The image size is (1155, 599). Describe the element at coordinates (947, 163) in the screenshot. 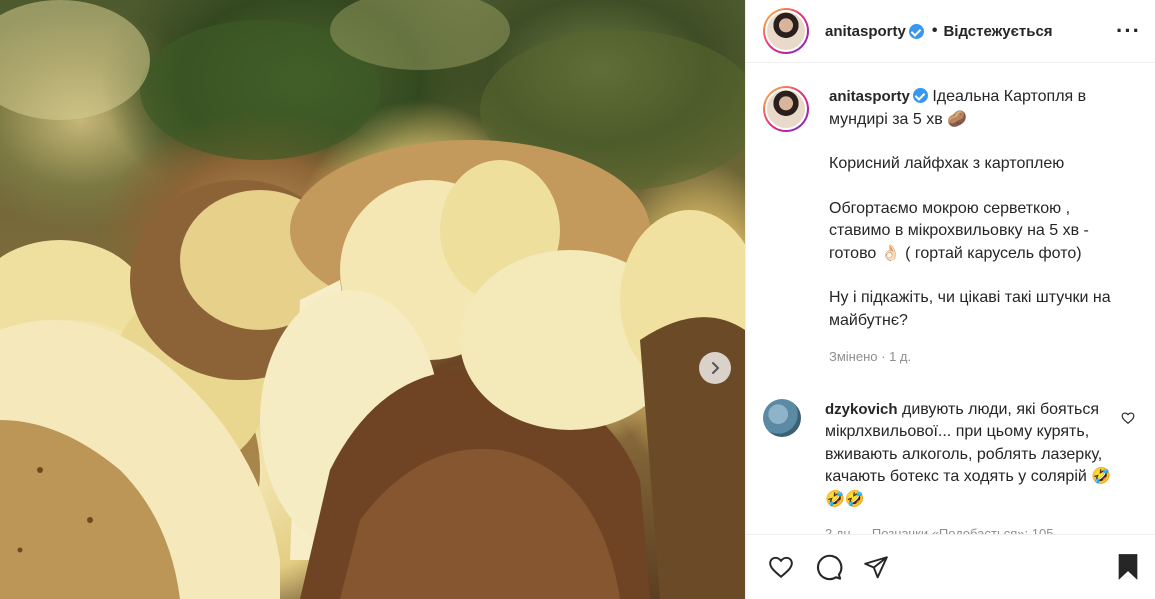

I see `caption-paragraph: Корисний лайфхак з картоплею` at that location.